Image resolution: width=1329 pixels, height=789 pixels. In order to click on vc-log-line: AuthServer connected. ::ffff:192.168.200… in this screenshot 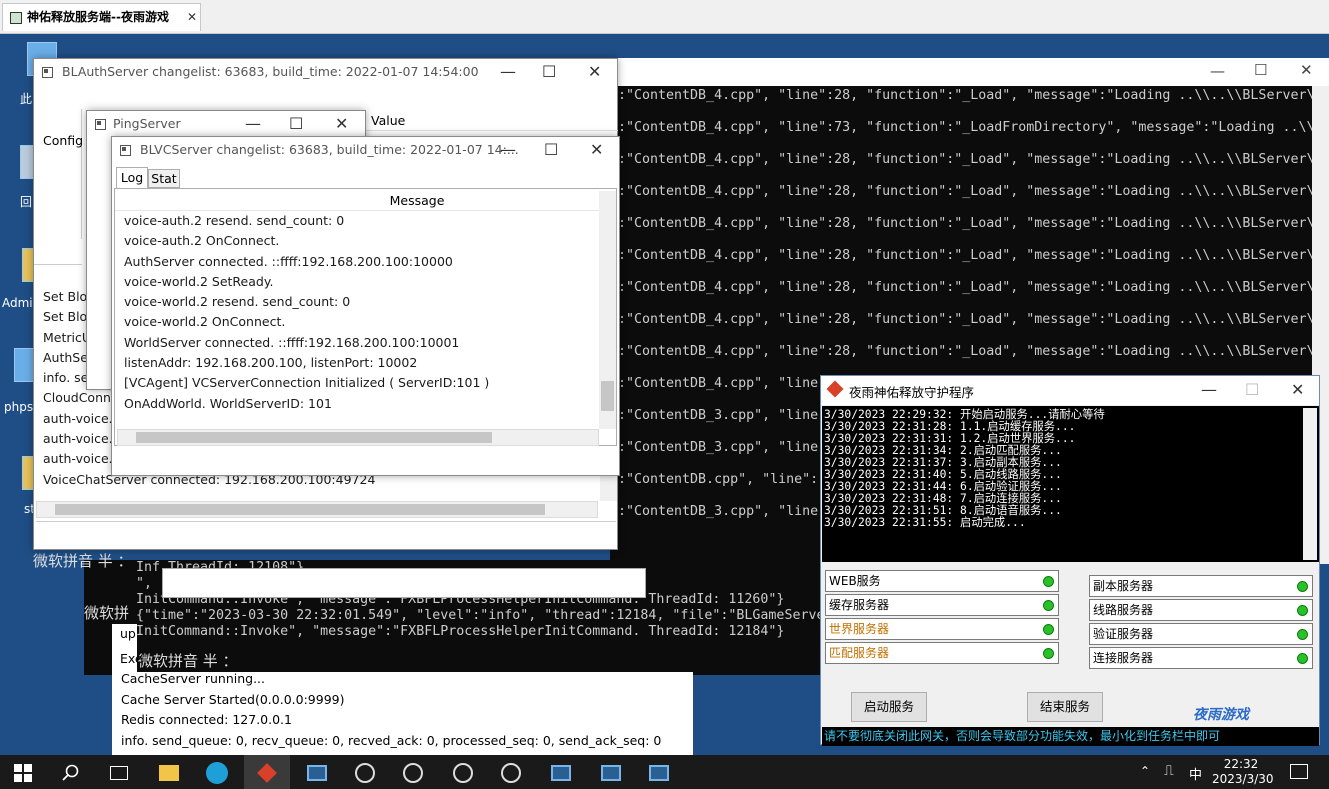, I will do `click(288, 261)`.